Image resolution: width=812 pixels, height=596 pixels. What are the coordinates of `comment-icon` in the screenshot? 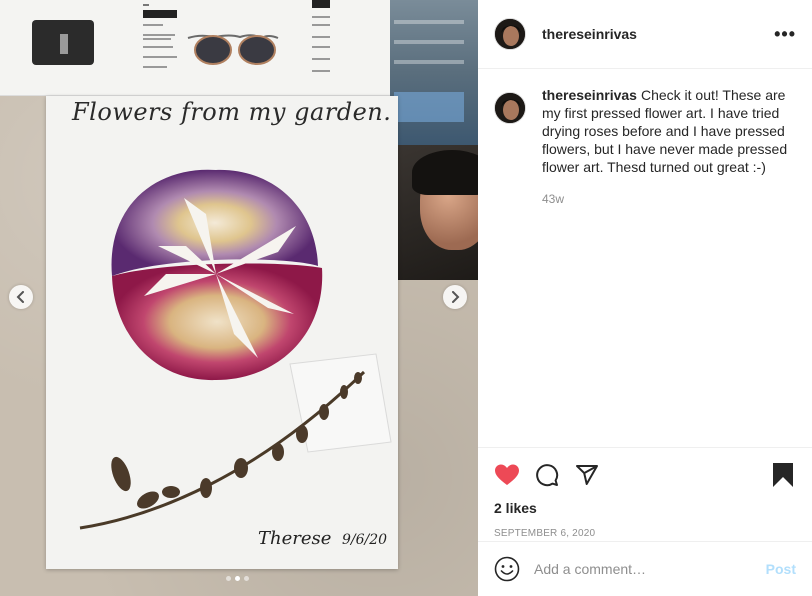 It's located at (547, 475).